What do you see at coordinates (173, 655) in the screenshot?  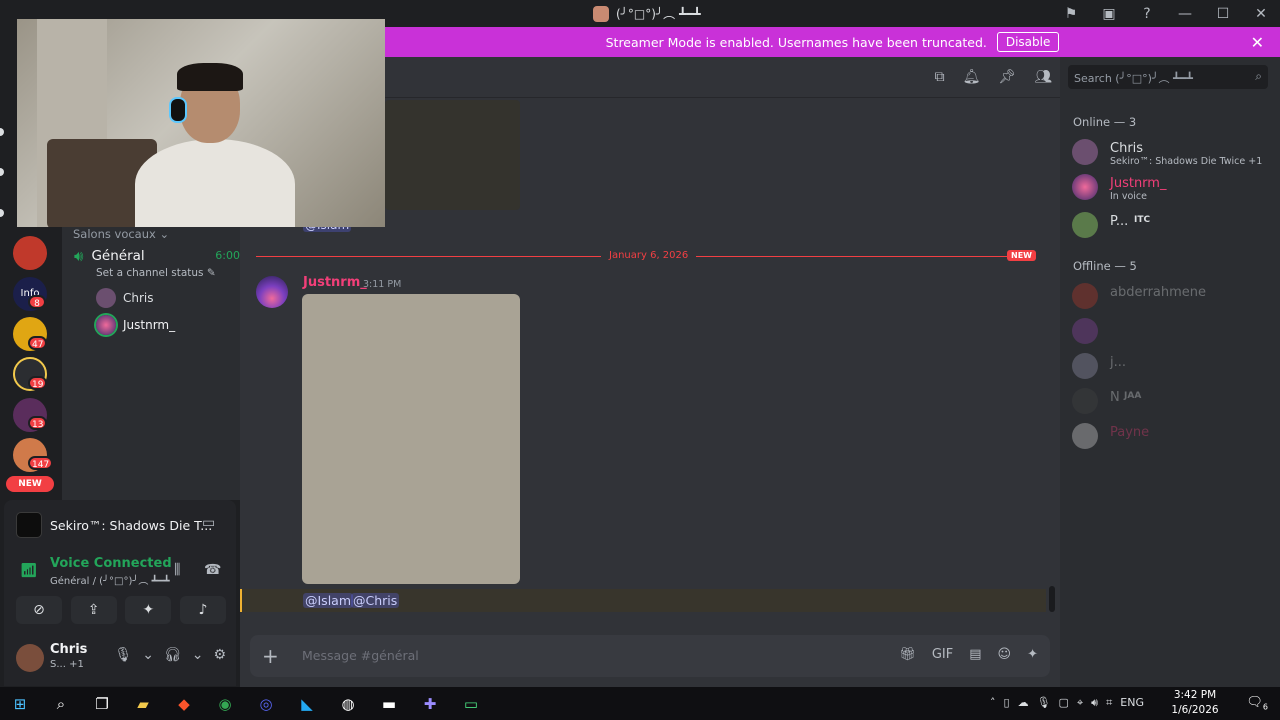 I see `headphones-icon: 🎧︎` at bounding box center [173, 655].